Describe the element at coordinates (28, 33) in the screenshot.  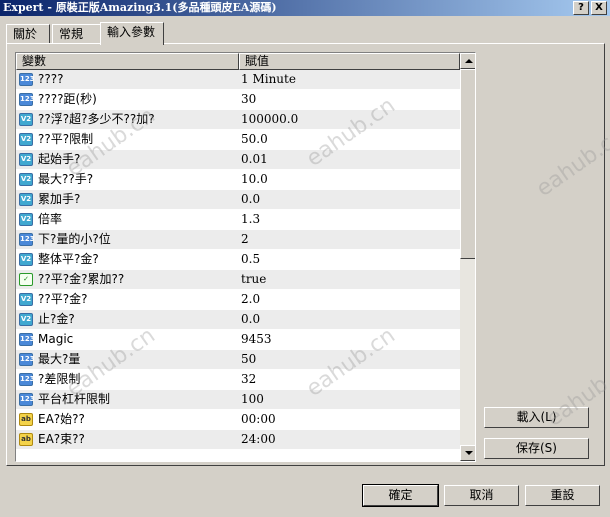
I see `tab-about: 關於` at that location.